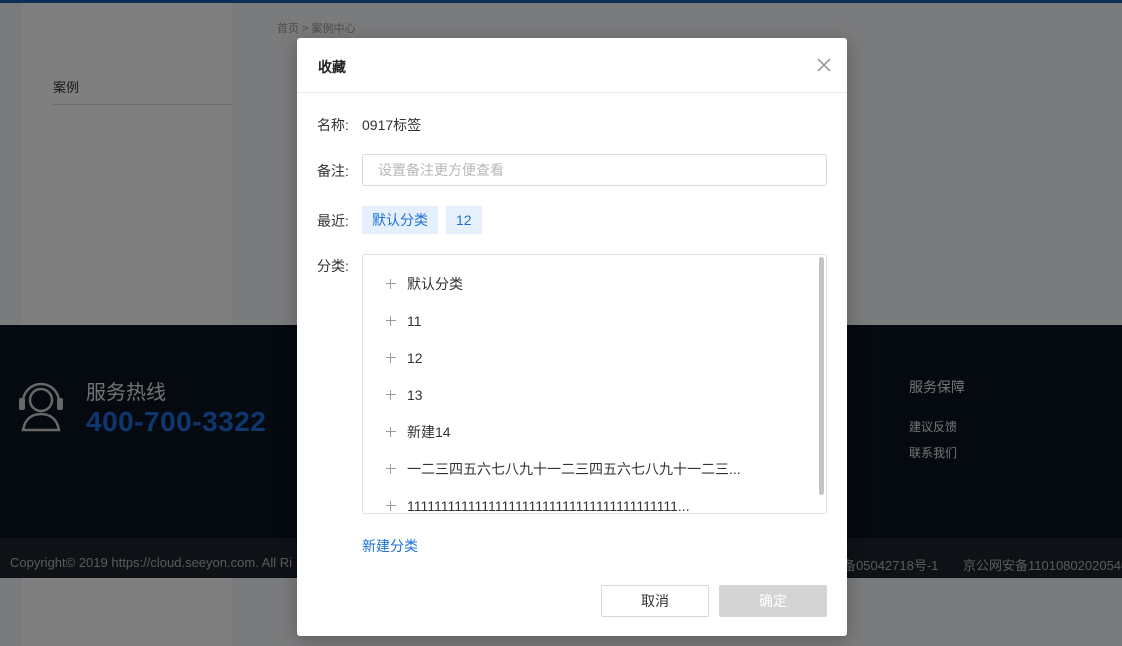  What do you see at coordinates (464, 220) in the screenshot?
I see `recent-tag-12: 12` at bounding box center [464, 220].